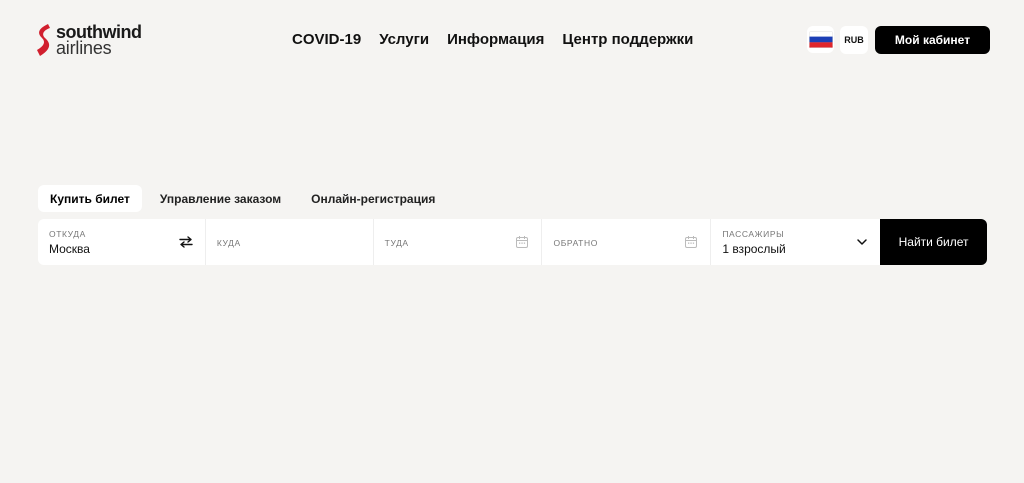 Image resolution: width=1024 pixels, height=483 pixels. Describe the element at coordinates (753, 234) in the screenshot. I see `passengers-label: ПАССАЖИРЫ` at that location.